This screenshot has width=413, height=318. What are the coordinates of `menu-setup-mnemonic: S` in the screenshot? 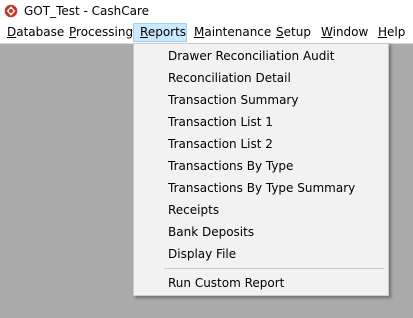 It's located at (280, 32).